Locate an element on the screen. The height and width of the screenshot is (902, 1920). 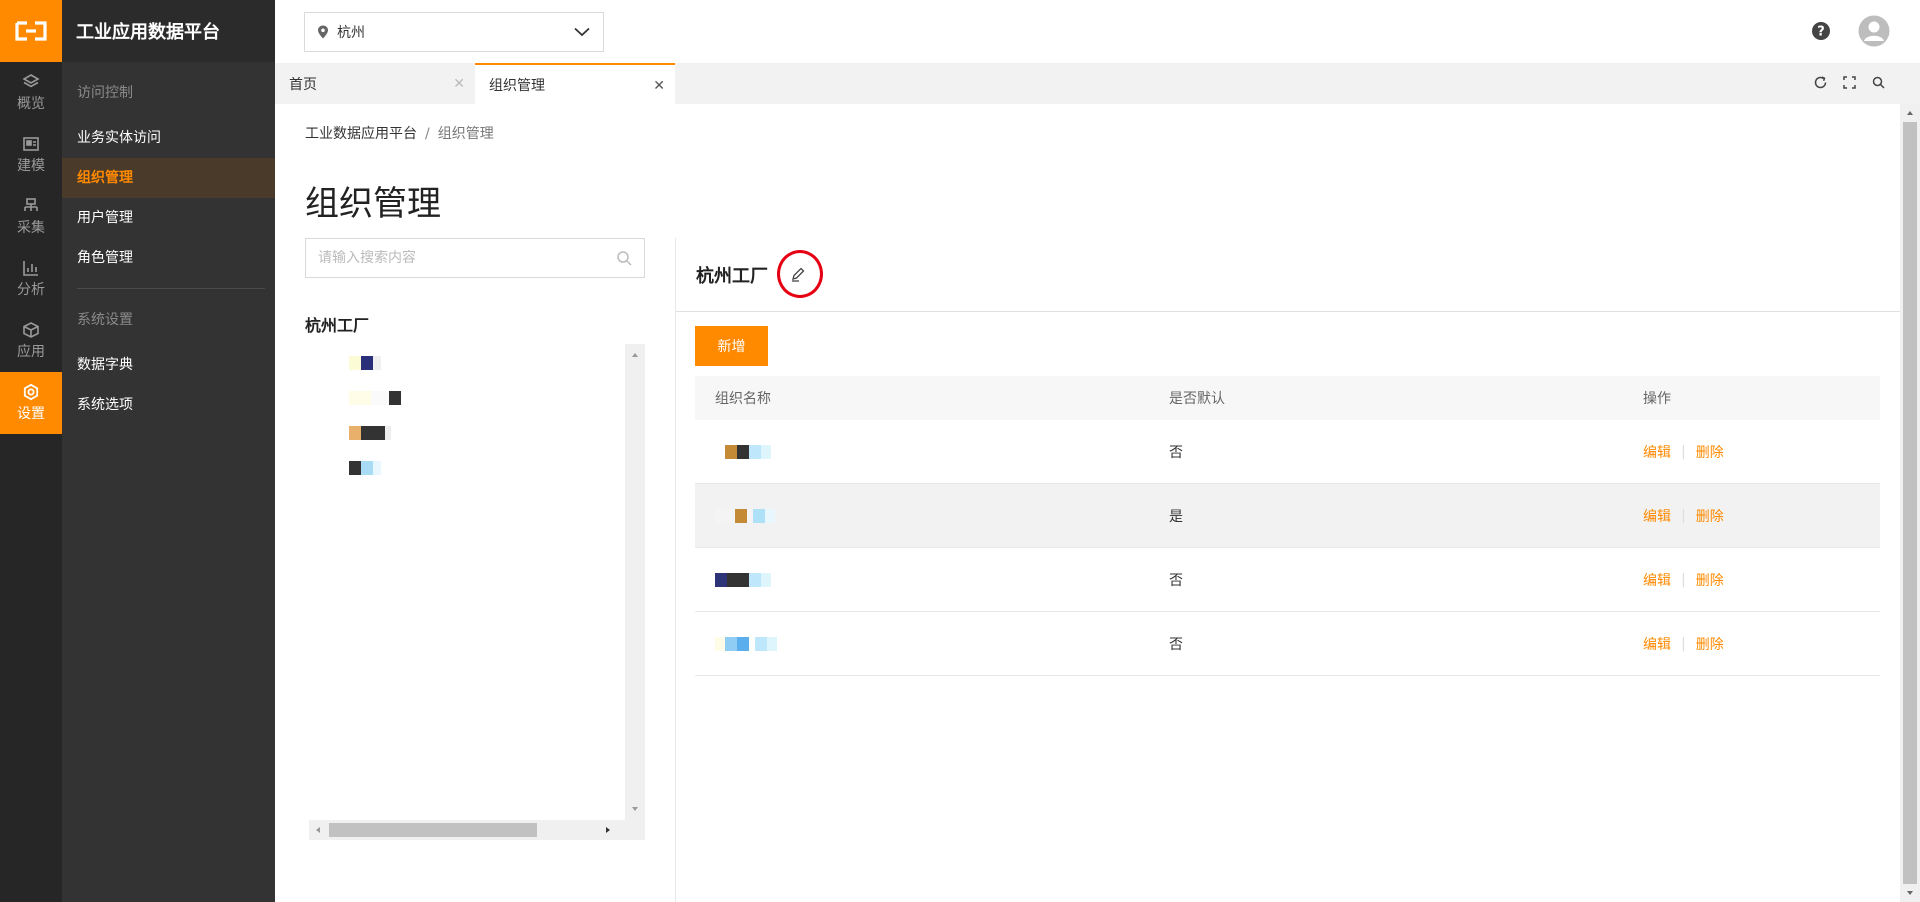
tab-label: 首页 is located at coordinates (303, 84).